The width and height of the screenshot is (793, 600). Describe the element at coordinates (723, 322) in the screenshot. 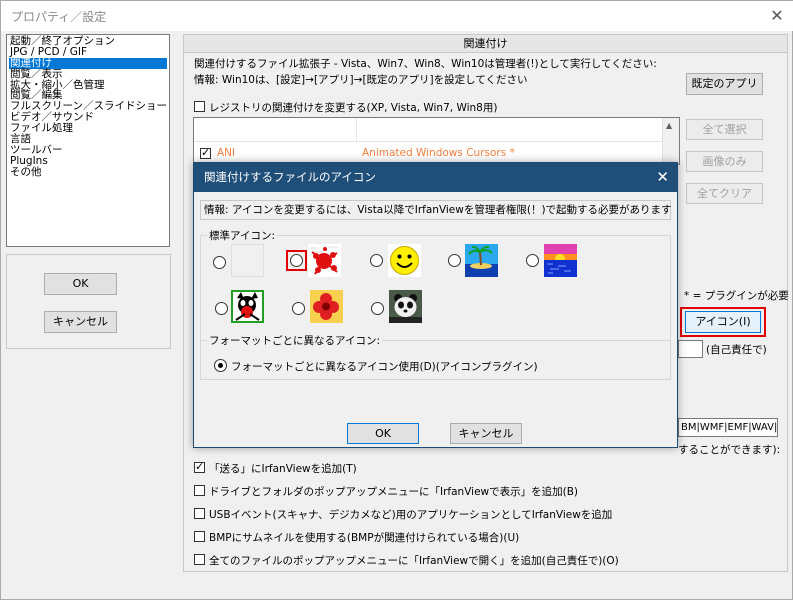

I see `icon-button: アイコン(I)` at that location.